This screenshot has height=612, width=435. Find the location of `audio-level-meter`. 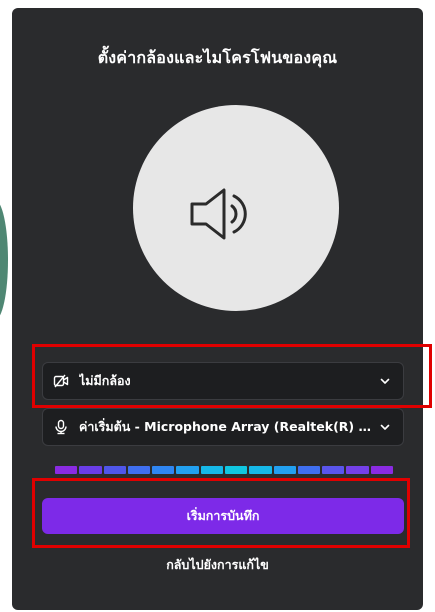

audio-level-meter is located at coordinates (224, 470).